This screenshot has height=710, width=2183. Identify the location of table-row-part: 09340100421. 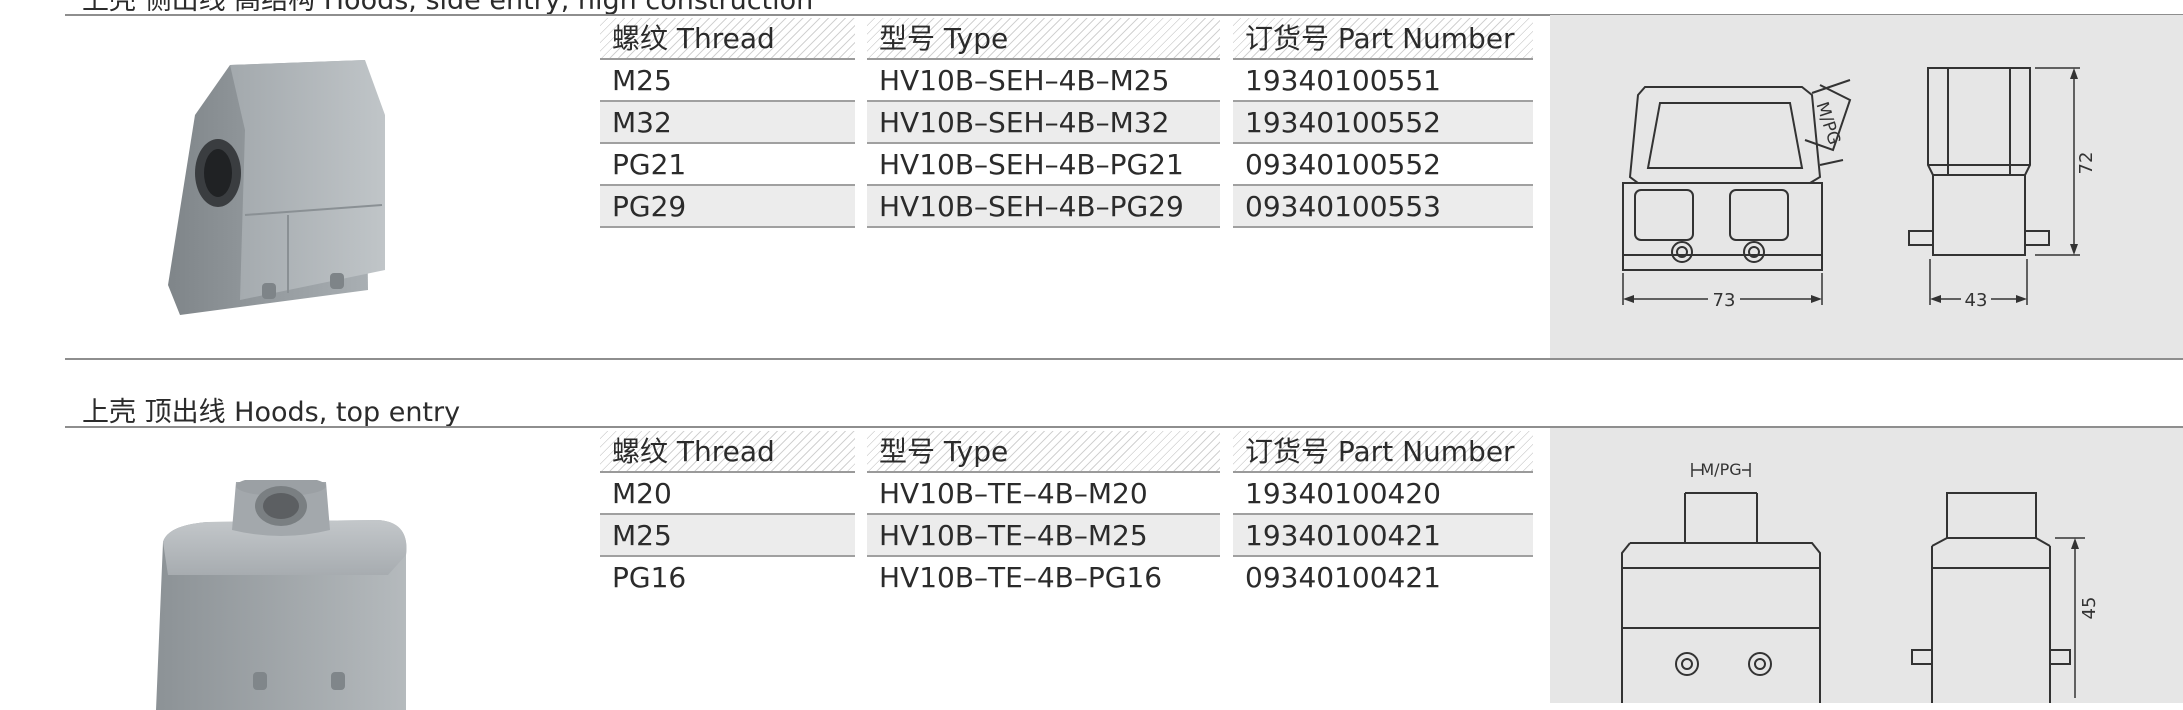
(1343, 577).